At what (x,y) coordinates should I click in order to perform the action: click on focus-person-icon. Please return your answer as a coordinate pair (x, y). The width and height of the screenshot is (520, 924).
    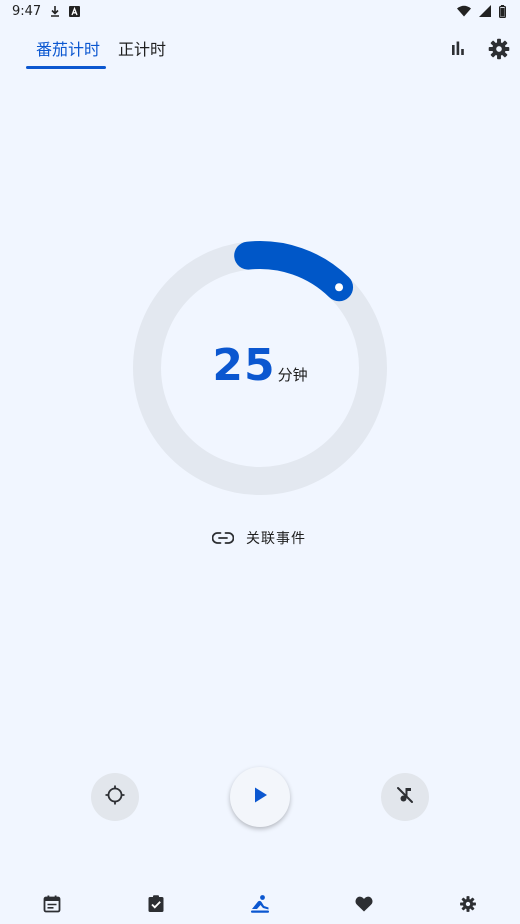
    Looking at the image, I should click on (260, 904).